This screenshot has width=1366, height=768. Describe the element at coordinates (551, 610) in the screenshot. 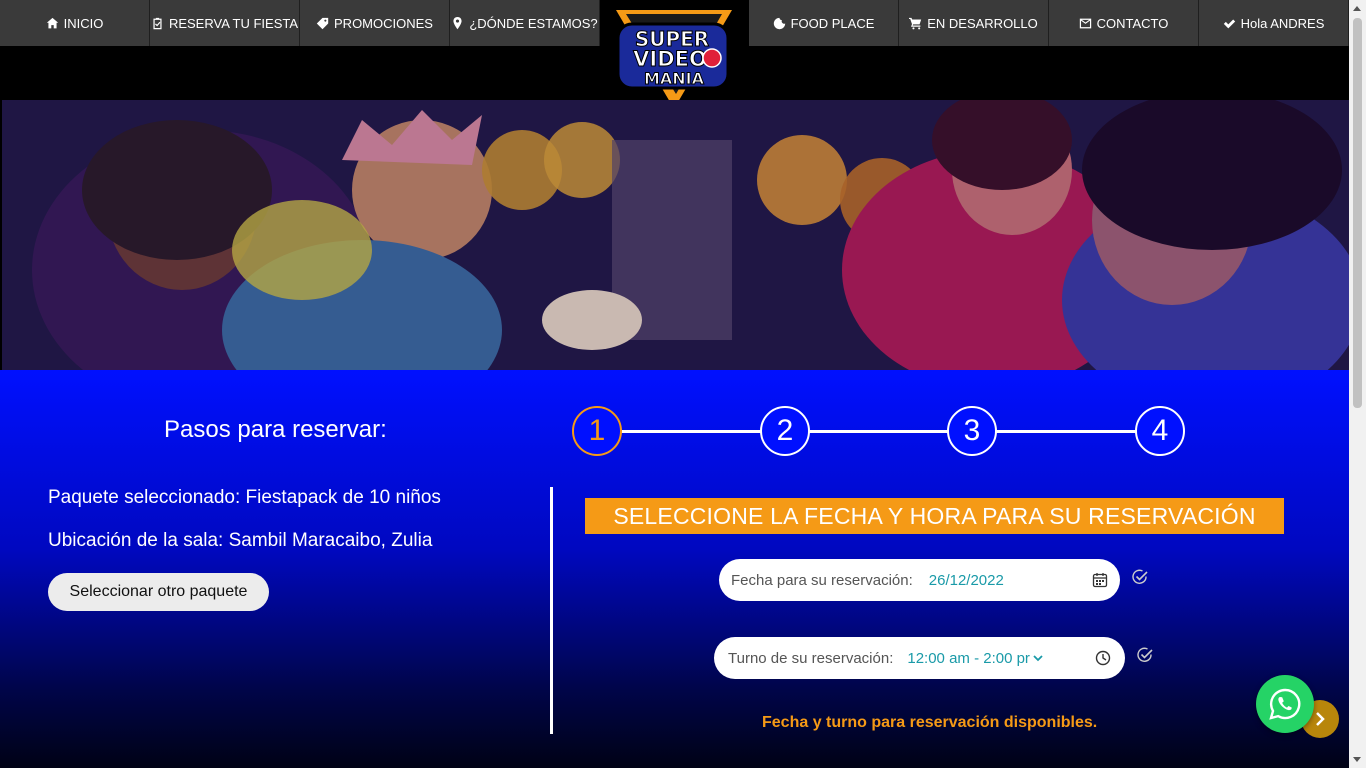

I see `vertical-divider` at that location.